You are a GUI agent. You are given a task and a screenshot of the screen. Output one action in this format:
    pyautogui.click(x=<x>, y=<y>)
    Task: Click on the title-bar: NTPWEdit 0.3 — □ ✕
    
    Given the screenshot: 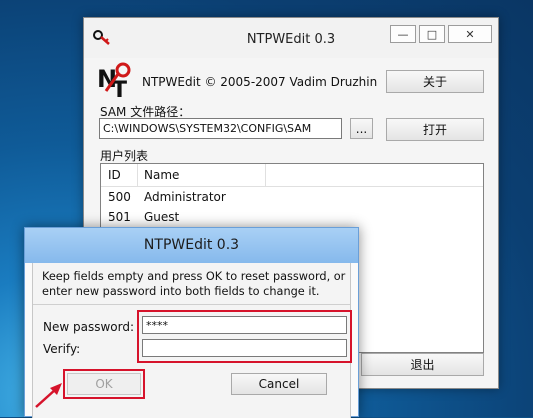 What is the action you would take?
    pyautogui.click(x=291, y=38)
    